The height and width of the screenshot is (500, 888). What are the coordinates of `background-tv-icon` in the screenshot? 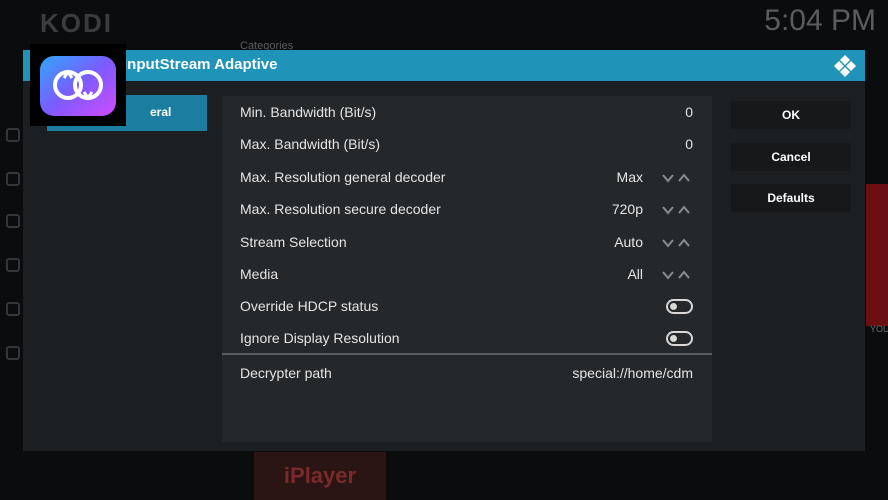 It's located at (13, 135).